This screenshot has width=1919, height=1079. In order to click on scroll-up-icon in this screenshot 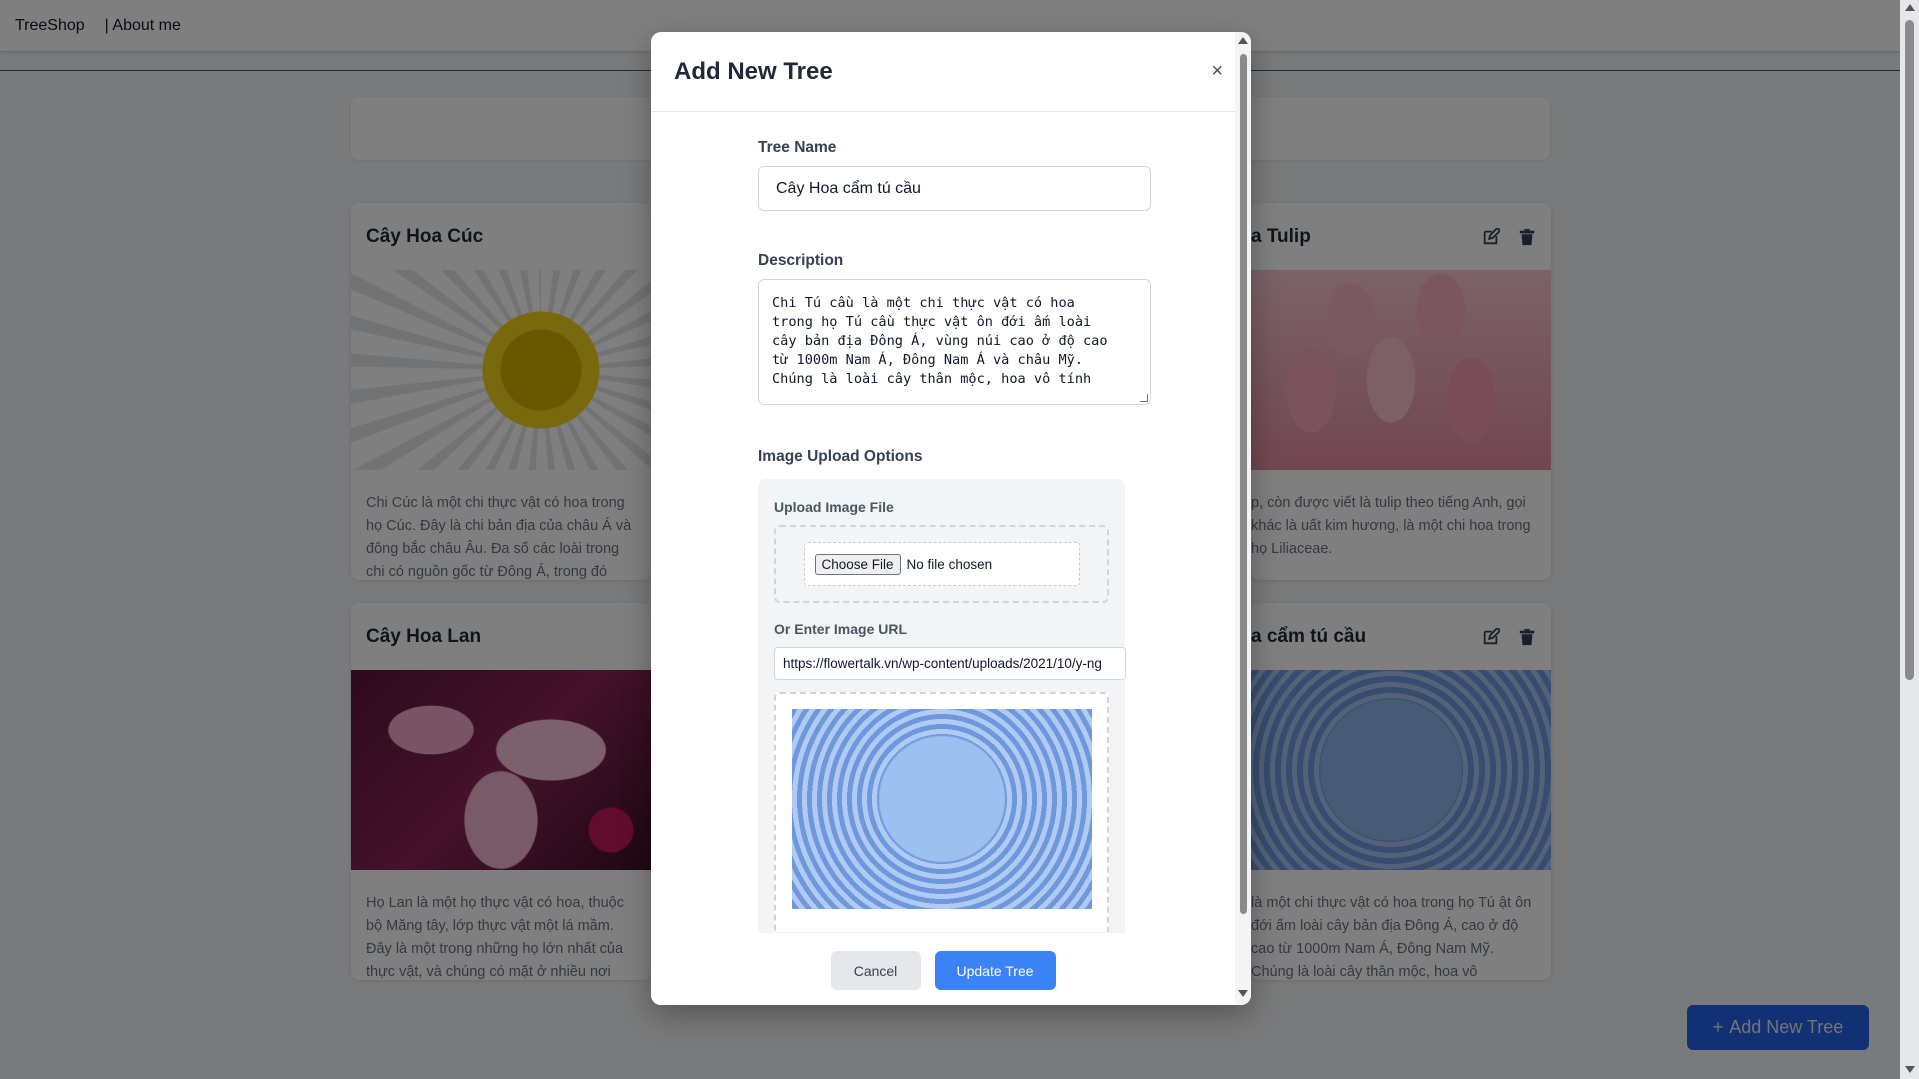, I will do `click(1910, 7)`.